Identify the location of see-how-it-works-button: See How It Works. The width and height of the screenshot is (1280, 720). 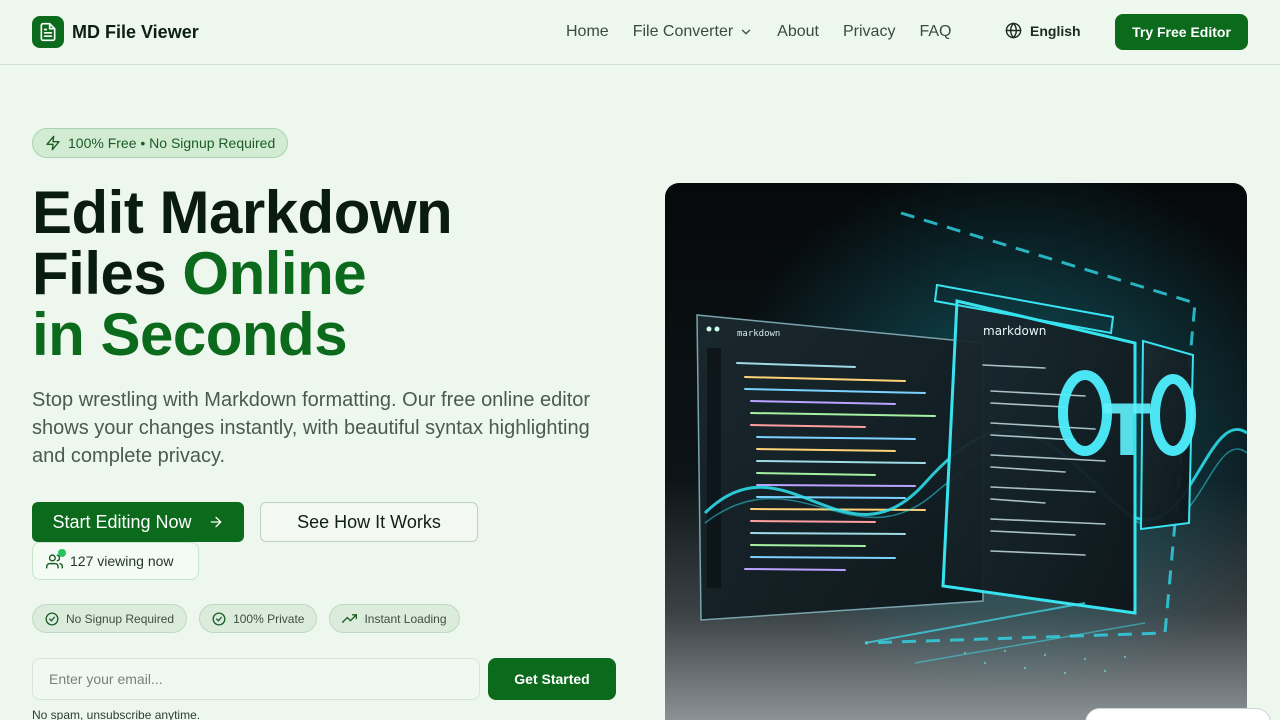
(369, 522).